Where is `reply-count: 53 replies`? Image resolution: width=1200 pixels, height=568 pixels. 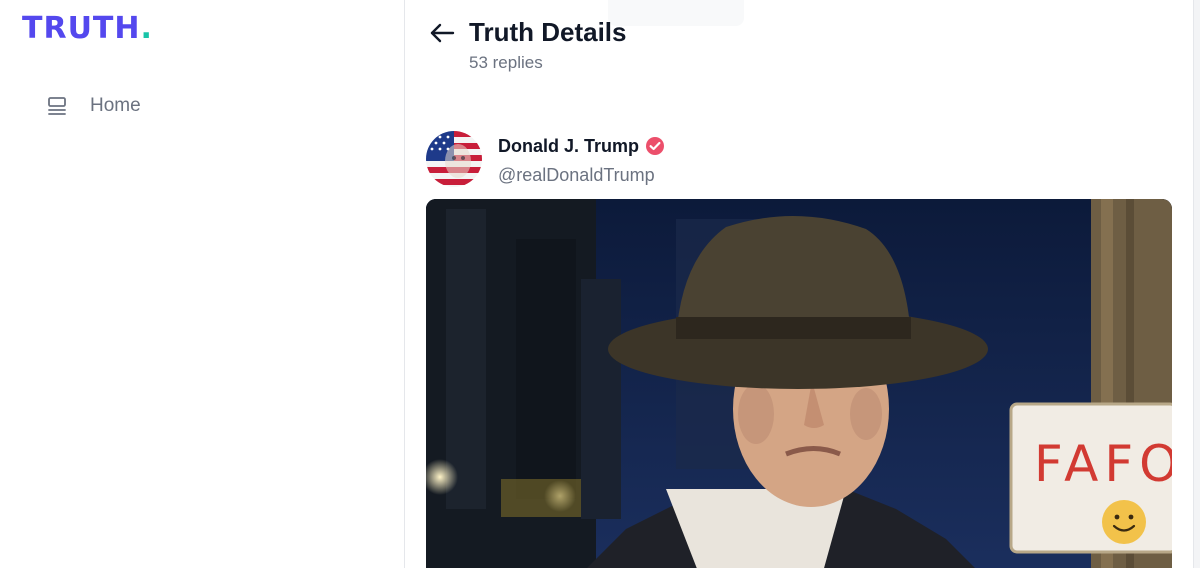 reply-count: 53 replies is located at coordinates (506, 62).